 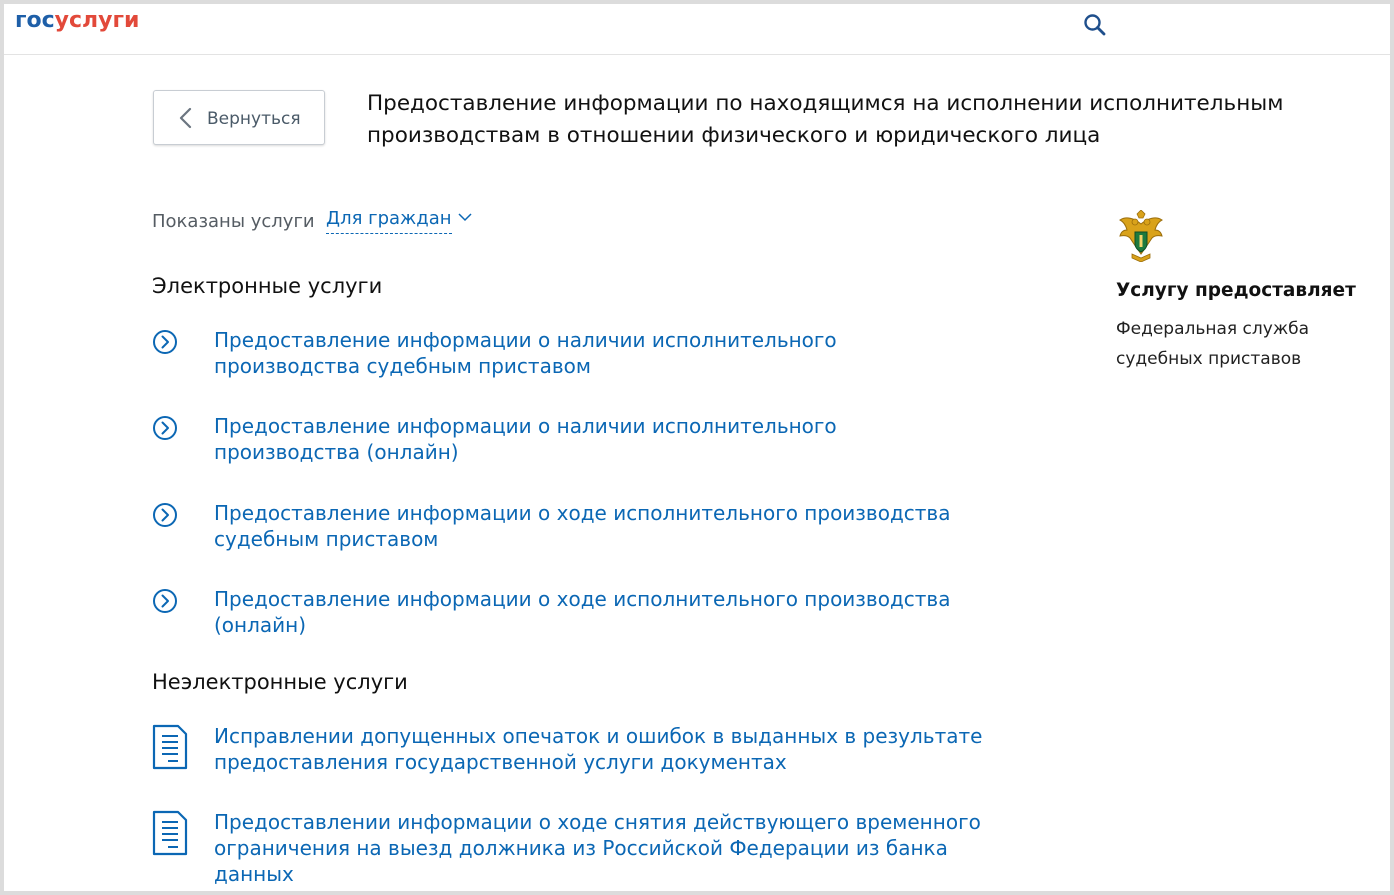 I want to click on logo-part-gos: гос, so click(x=35, y=20).